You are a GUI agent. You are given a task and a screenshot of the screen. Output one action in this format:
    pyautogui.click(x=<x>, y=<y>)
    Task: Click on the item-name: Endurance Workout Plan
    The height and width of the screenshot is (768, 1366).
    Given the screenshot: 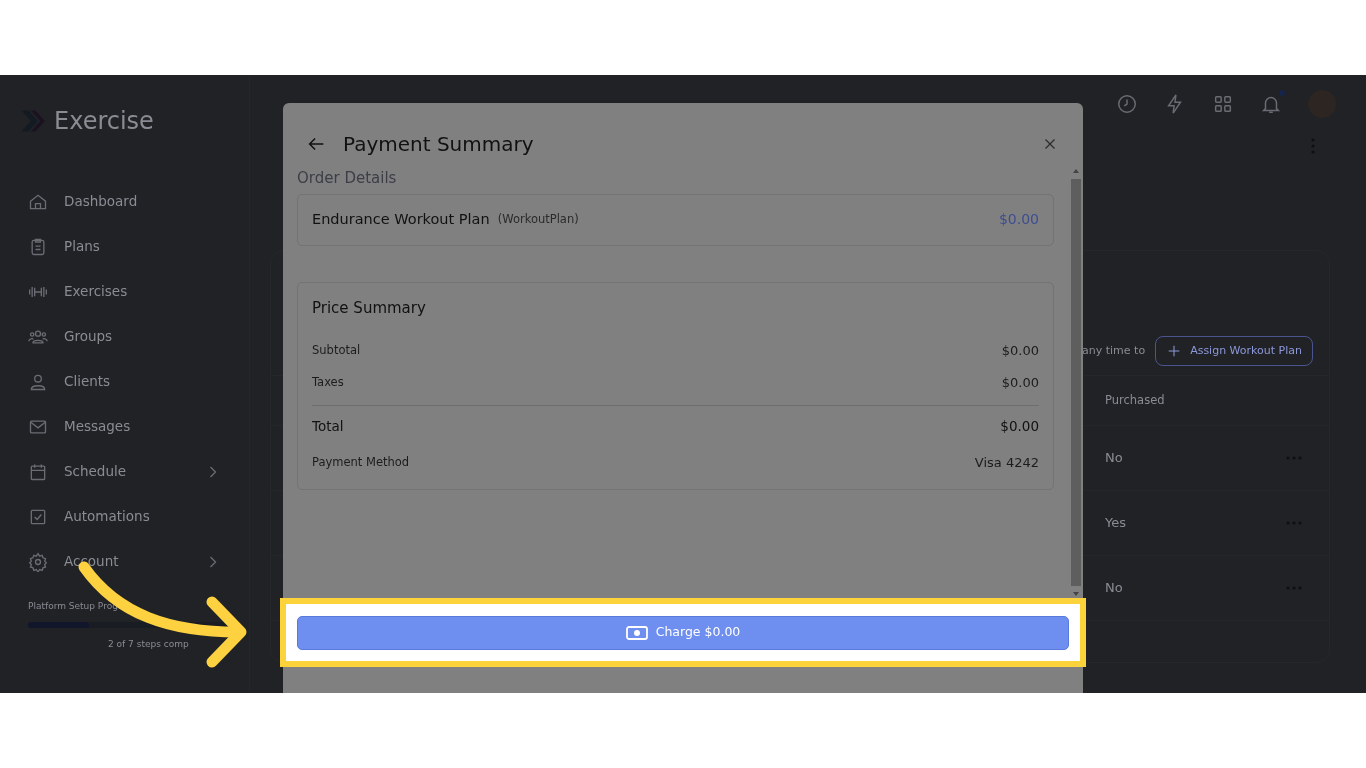 What is the action you would take?
    pyautogui.click(x=401, y=219)
    